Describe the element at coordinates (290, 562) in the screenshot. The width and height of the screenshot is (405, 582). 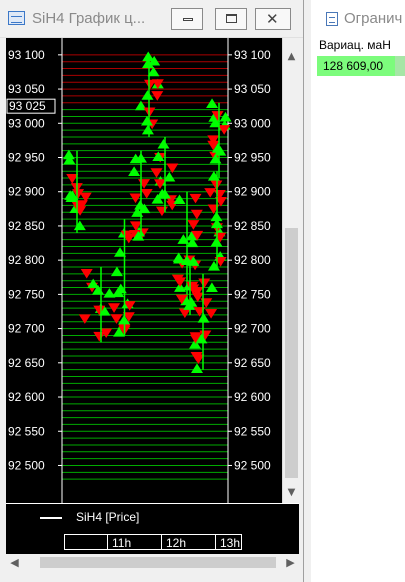
I see `scroll-right-icon: ▶` at that location.